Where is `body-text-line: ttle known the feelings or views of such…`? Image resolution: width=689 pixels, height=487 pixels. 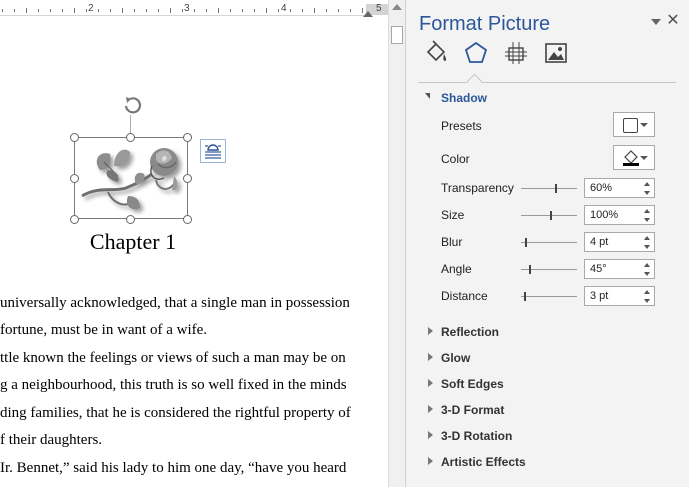
body-text-line: ttle known the feelings or views of such… is located at coordinates (173, 358).